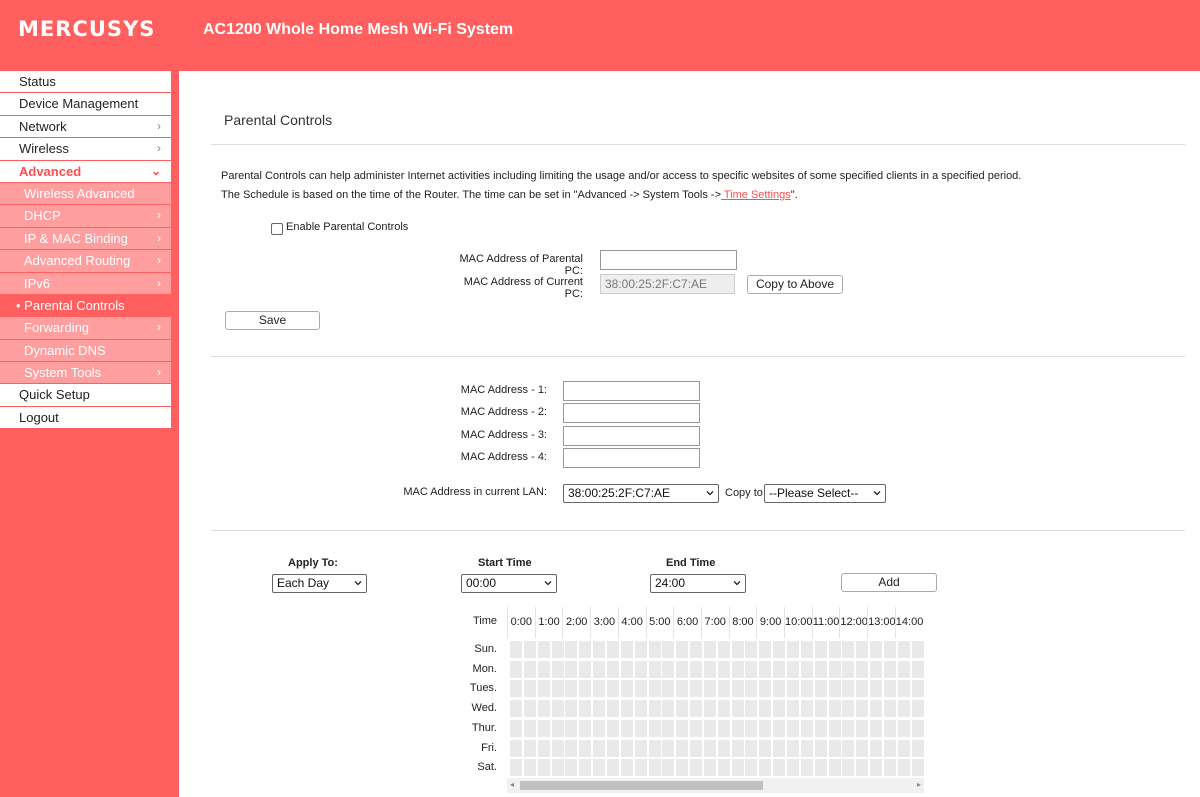  Describe the element at coordinates (698, 583) in the screenshot. I see `end-time-select: 24:00` at that location.